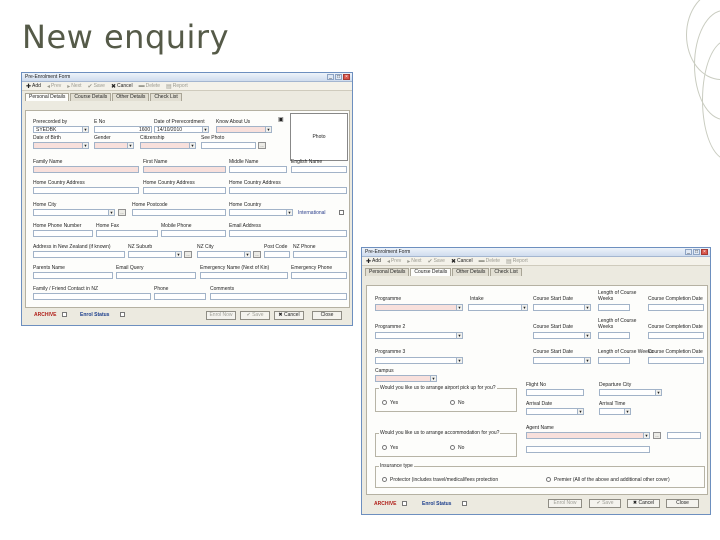  Describe the element at coordinates (63, 233) in the screenshot. I see `home-phone-number-field` at that location.